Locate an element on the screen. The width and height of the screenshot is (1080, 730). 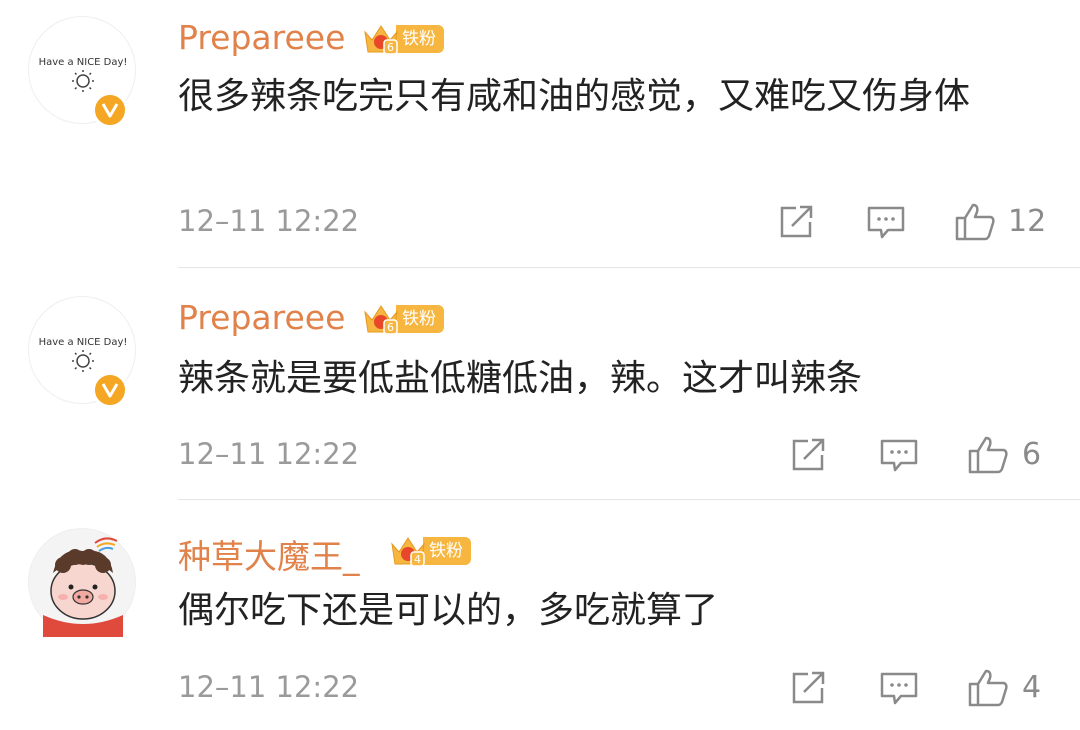
crown-icon: 4 is located at coordinates (408, 551).